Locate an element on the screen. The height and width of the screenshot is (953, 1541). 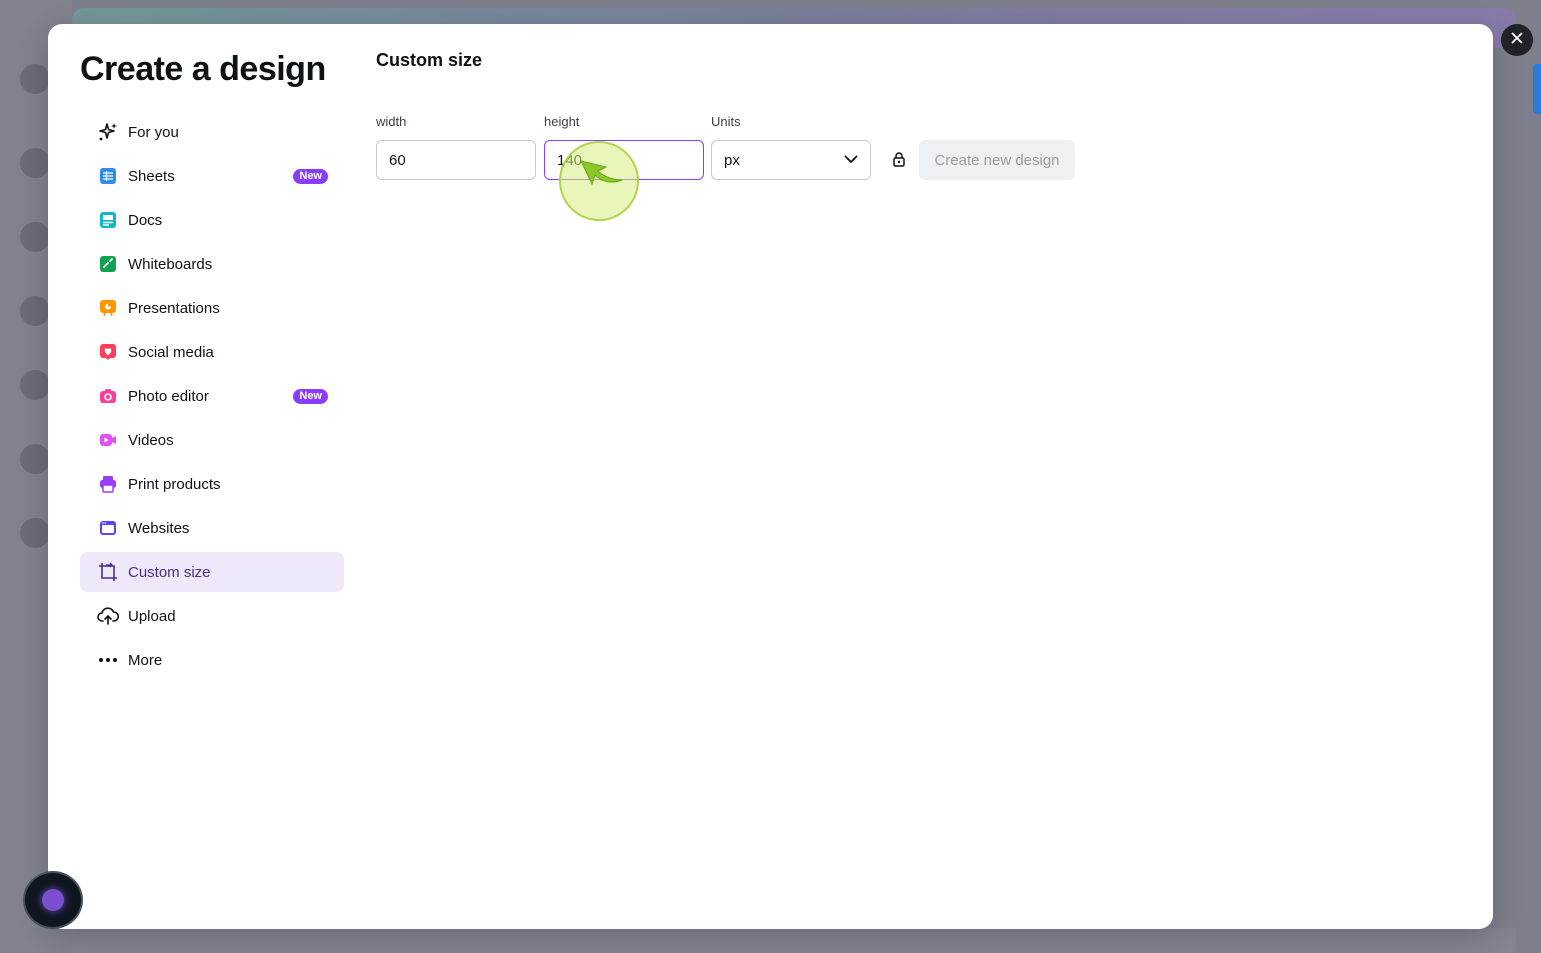
background-avatar is located at coordinates (35, 79).